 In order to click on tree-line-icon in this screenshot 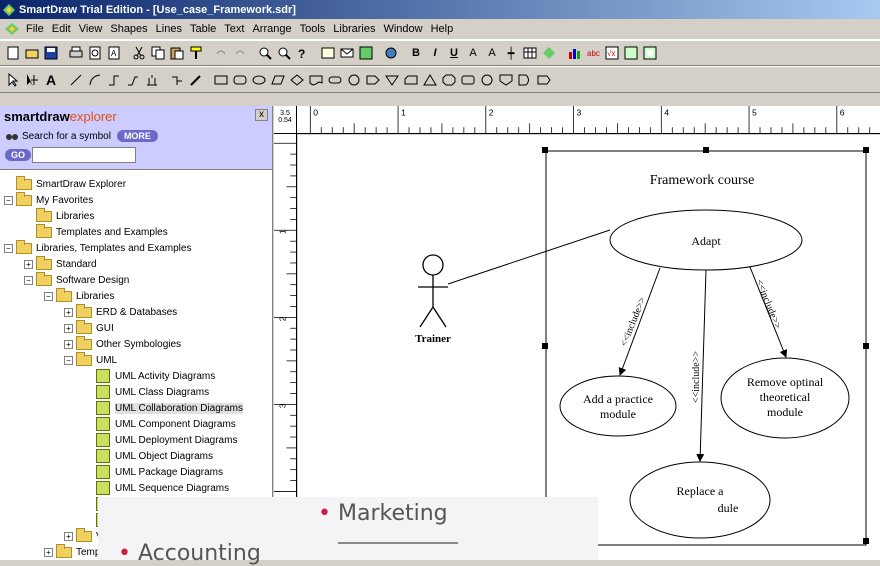, I will do `click(152, 80)`.